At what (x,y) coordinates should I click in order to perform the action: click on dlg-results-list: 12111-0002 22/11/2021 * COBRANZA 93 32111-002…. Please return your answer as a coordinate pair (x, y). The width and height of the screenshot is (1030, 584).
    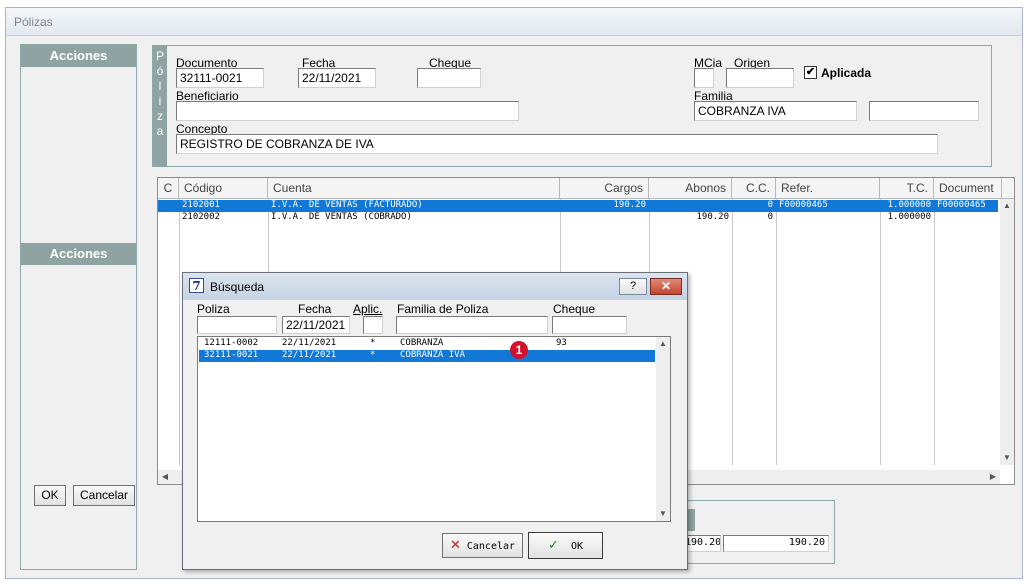
    Looking at the image, I should click on (434, 429).